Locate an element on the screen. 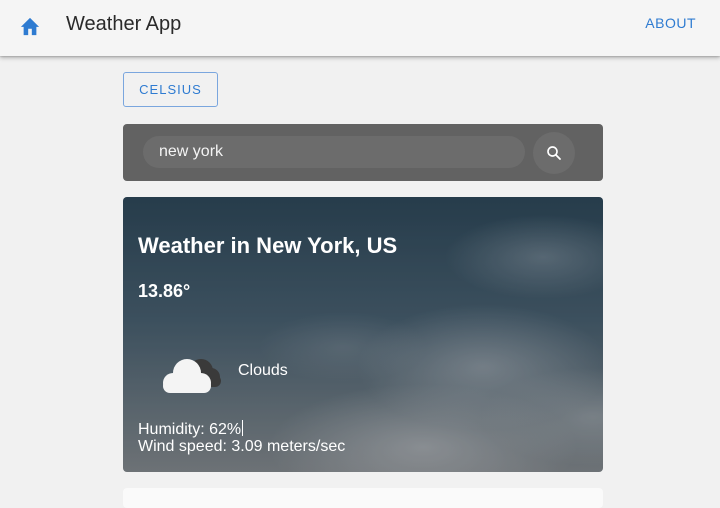  cloud-icon is located at coordinates (192, 376).